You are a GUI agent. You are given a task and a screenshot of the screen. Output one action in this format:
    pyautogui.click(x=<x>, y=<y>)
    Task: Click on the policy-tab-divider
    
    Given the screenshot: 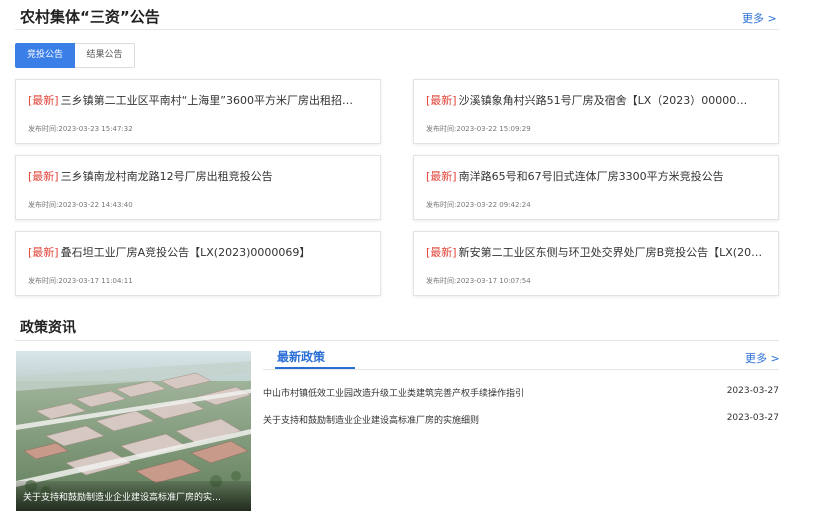 What is the action you would take?
    pyautogui.click(x=521, y=369)
    